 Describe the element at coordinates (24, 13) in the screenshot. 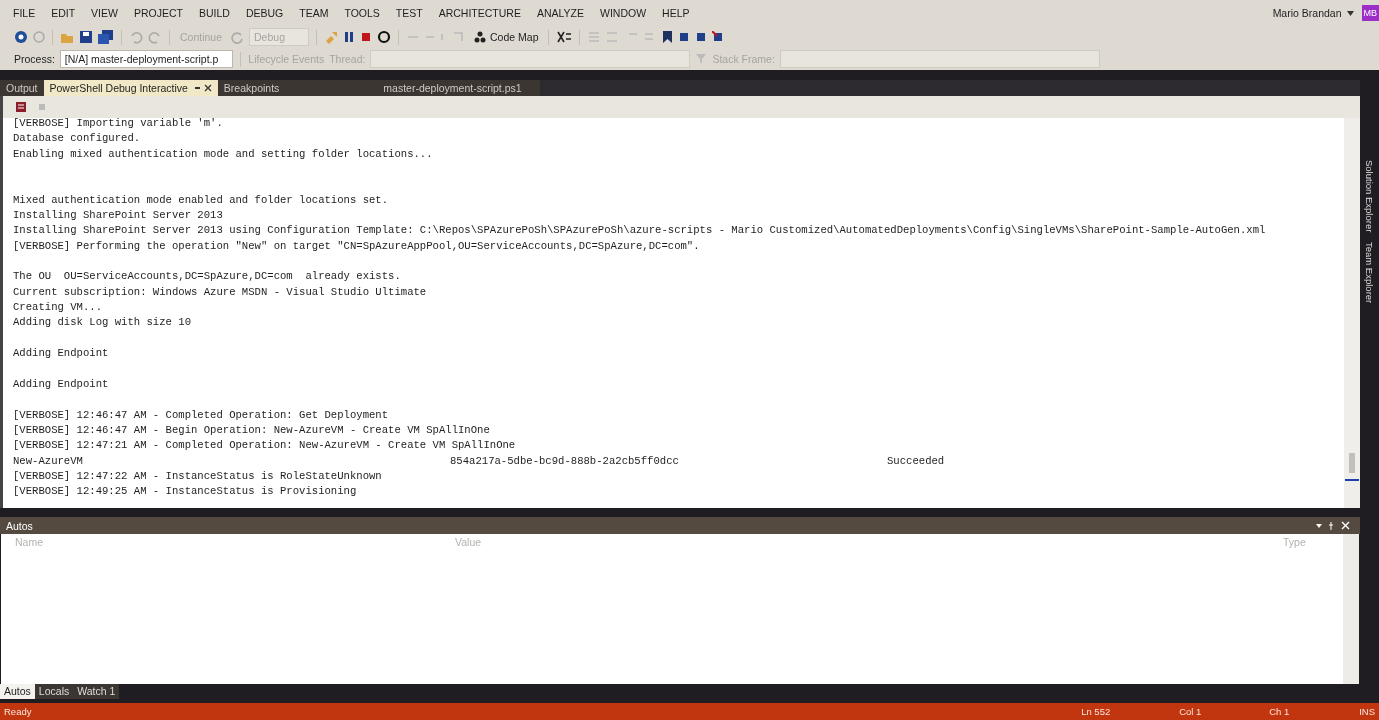

I see `menu-item: FILE` at that location.